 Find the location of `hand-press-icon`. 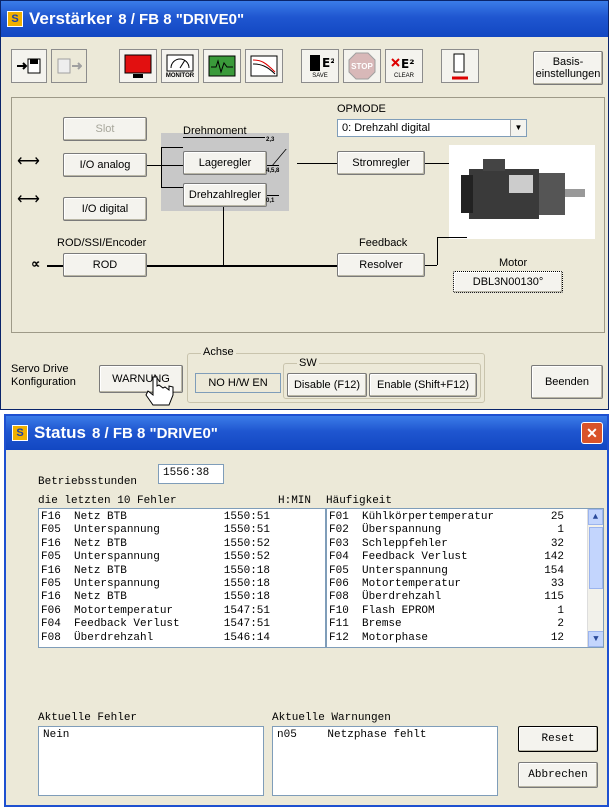

hand-press-icon is located at coordinates (460, 66).